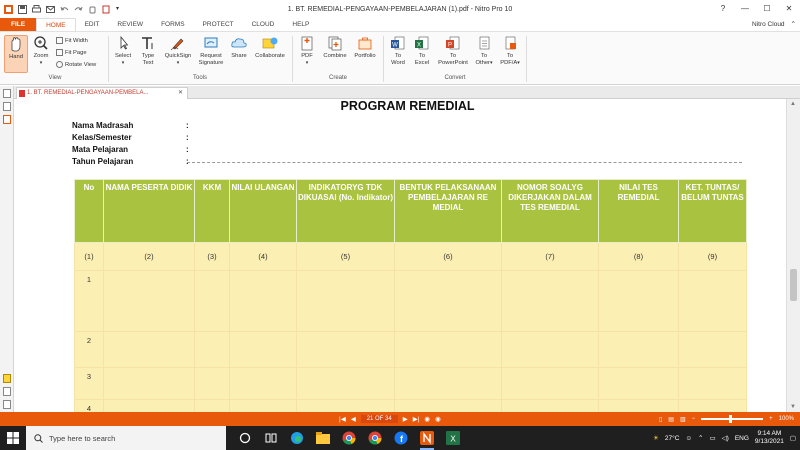  What do you see at coordinates (120, 9) in the screenshot?
I see `customize-dropdown-icon: ▾` at bounding box center [120, 9].